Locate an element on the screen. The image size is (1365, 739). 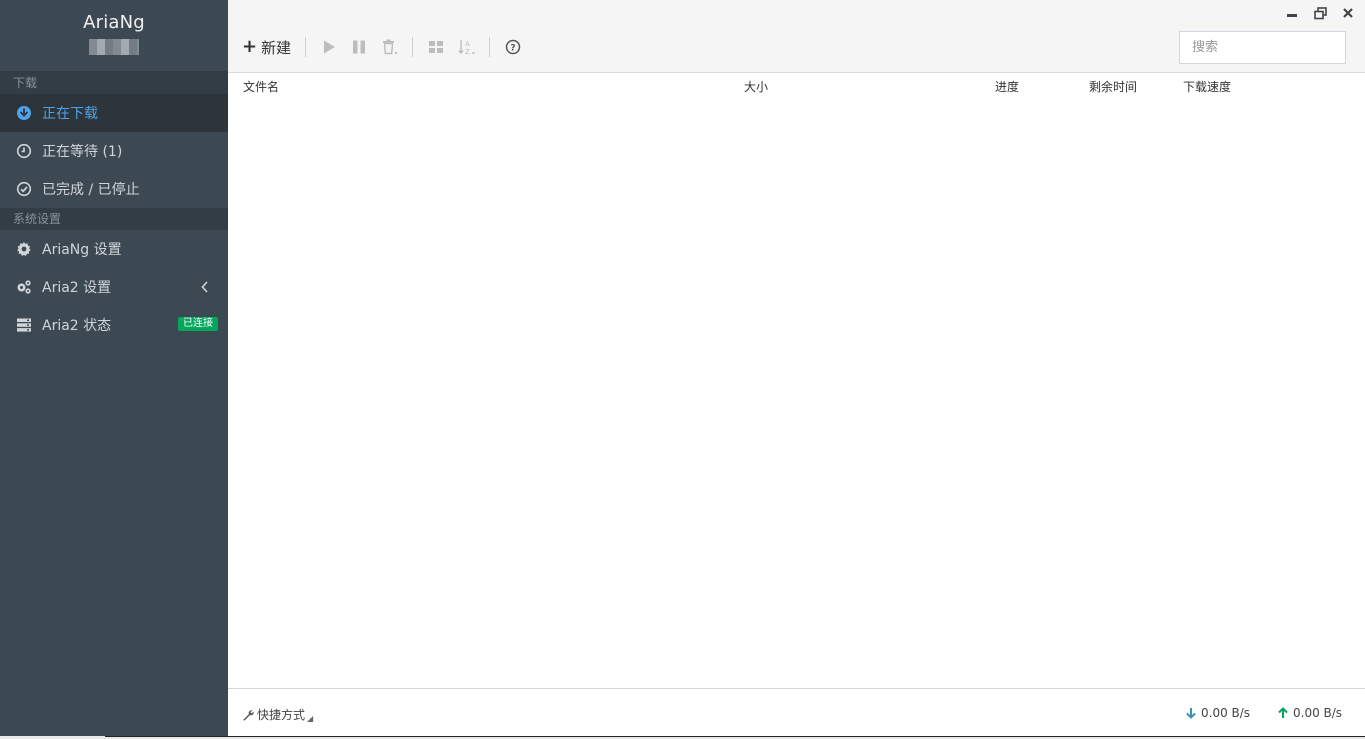
delete-button is located at coordinates (389, 47).